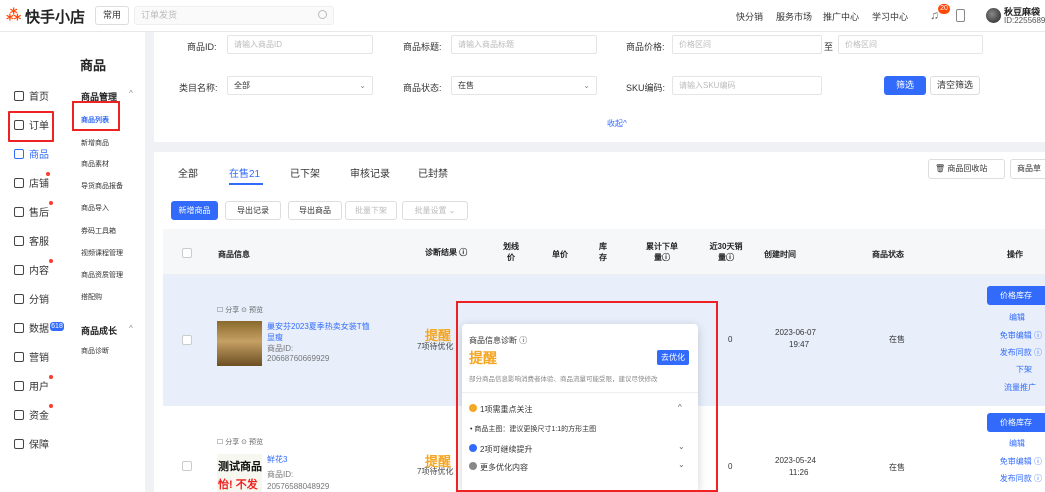 The image size is (1045, 492). Describe the element at coordinates (95, 143) in the screenshot. I see `subnav-item: 新增商品` at that location.